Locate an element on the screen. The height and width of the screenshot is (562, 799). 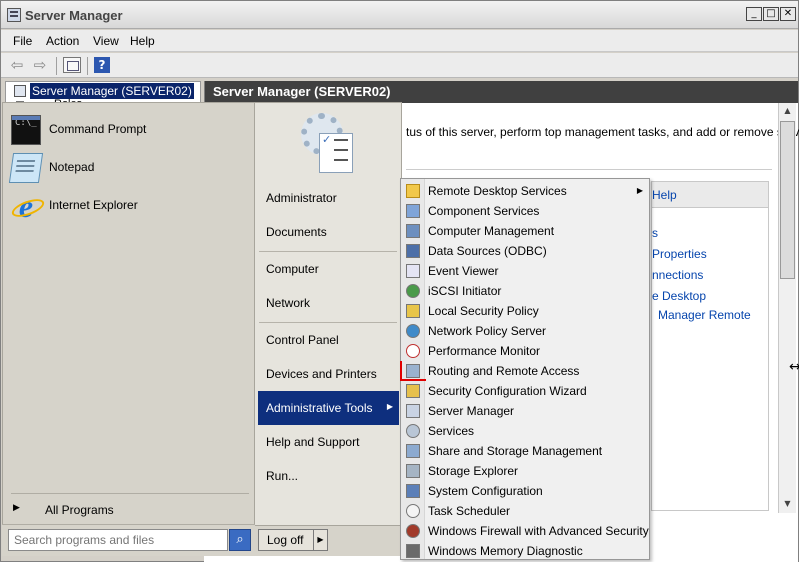
submenu-item-performance-monitor: Performance Monitor is located at coordinates (525, 351).